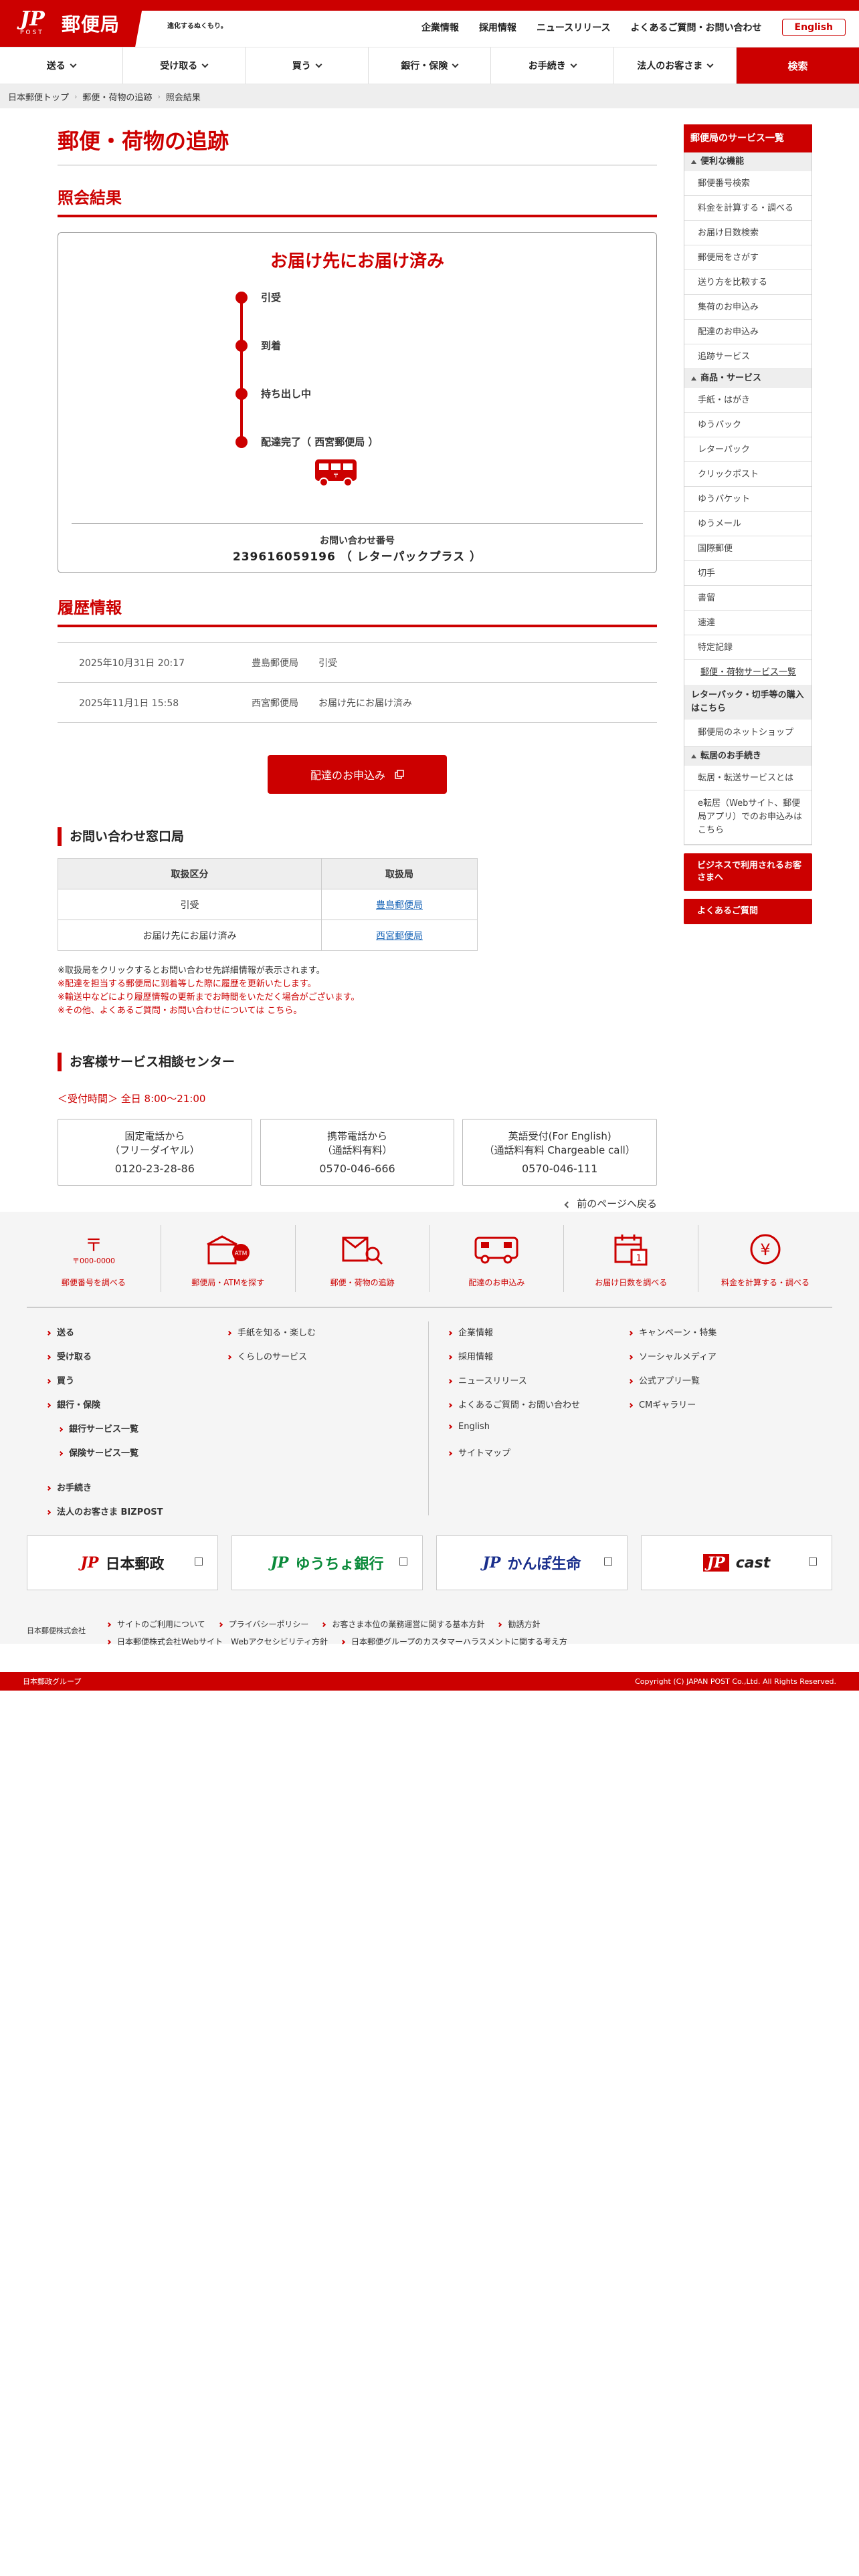 Image resolution: width=859 pixels, height=2576 pixels. Describe the element at coordinates (676, 65) in the screenshot. I see `nav-business: 法人のお客さま` at that location.